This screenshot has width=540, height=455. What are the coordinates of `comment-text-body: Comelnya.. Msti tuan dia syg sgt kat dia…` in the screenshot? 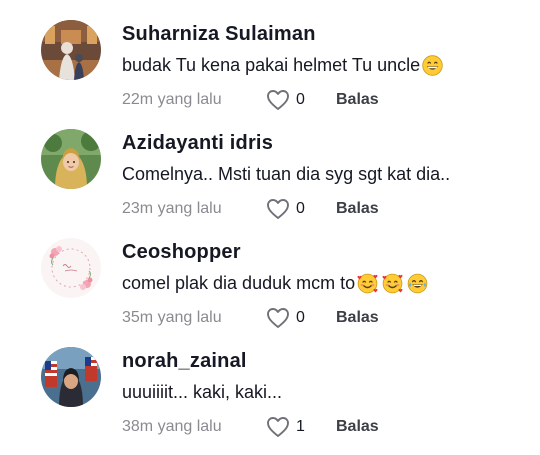 It's located at (286, 174).